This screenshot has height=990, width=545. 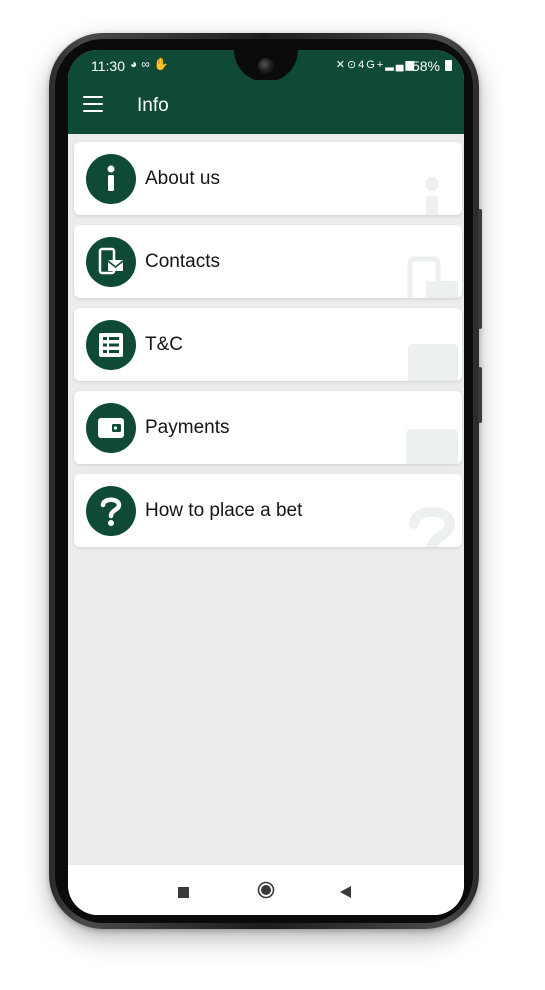 I want to click on home-icon, so click(x=266, y=892).